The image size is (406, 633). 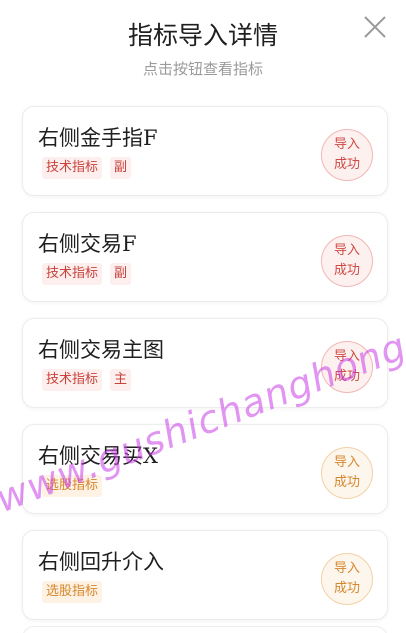 What do you see at coordinates (87, 244) in the screenshot?
I see `indicator-name: 右侧交易F` at bounding box center [87, 244].